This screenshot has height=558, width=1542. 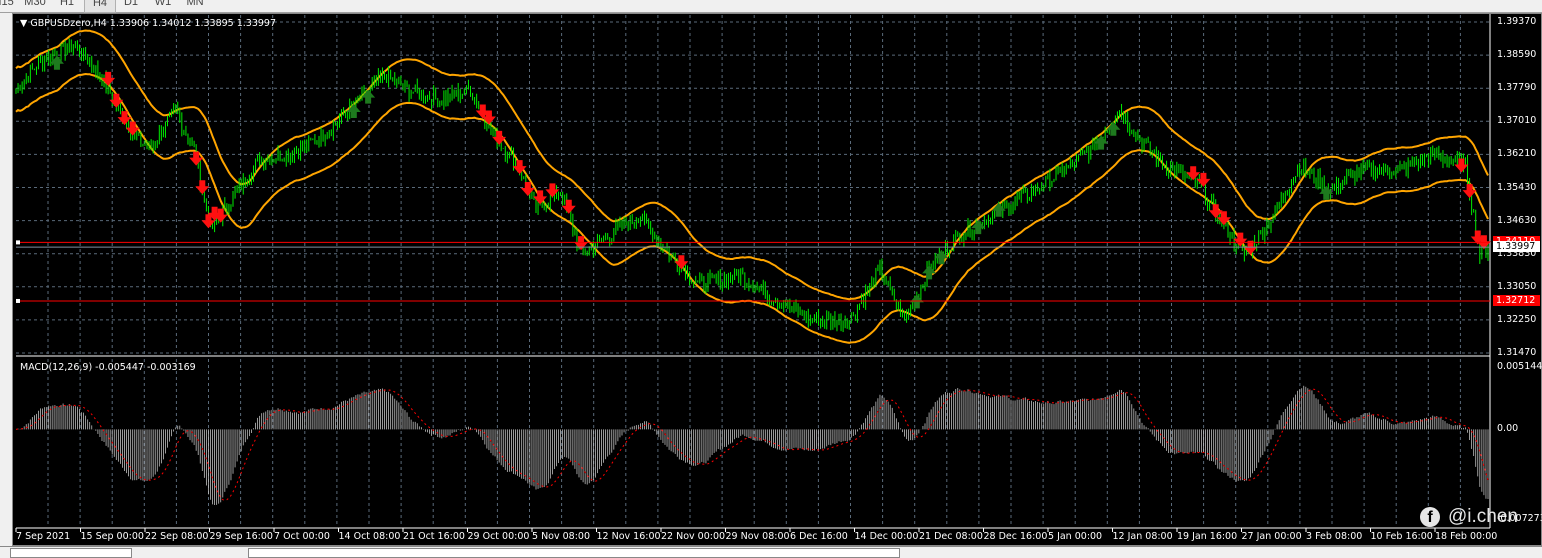 What do you see at coordinates (1334, 536) in the screenshot?
I see `time-label: 3 Feb 08:00` at bounding box center [1334, 536].